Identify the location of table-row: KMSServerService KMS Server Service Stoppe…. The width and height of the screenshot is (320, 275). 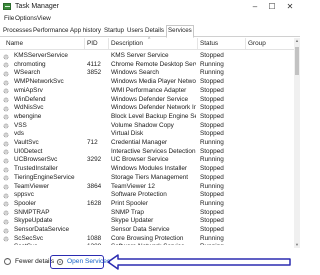
(147, 56).